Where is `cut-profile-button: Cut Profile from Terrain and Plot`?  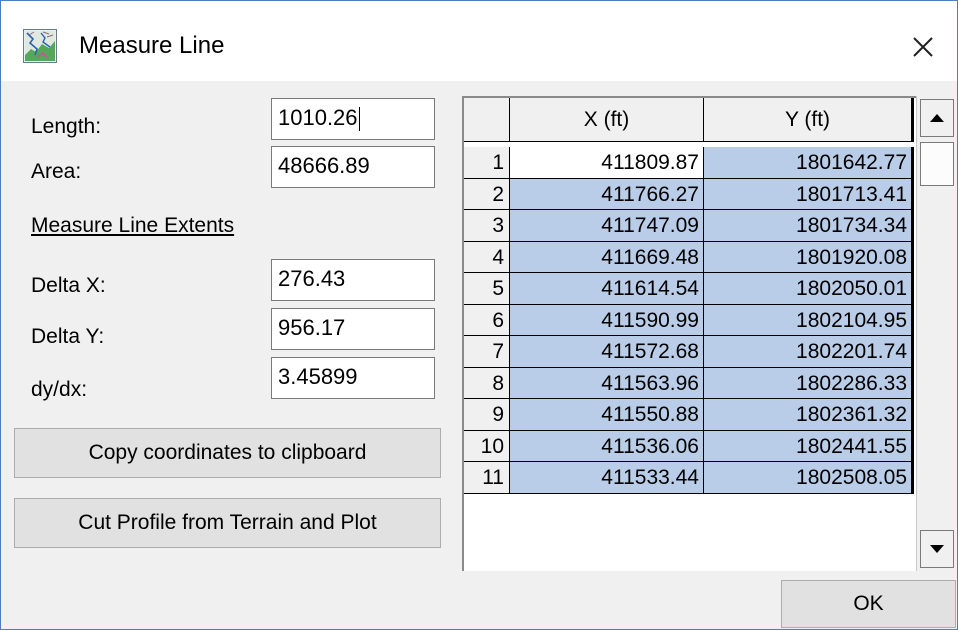 cut-profile-button: Cut Profile from Terrain and Plot is located at coordinates (227, 523).